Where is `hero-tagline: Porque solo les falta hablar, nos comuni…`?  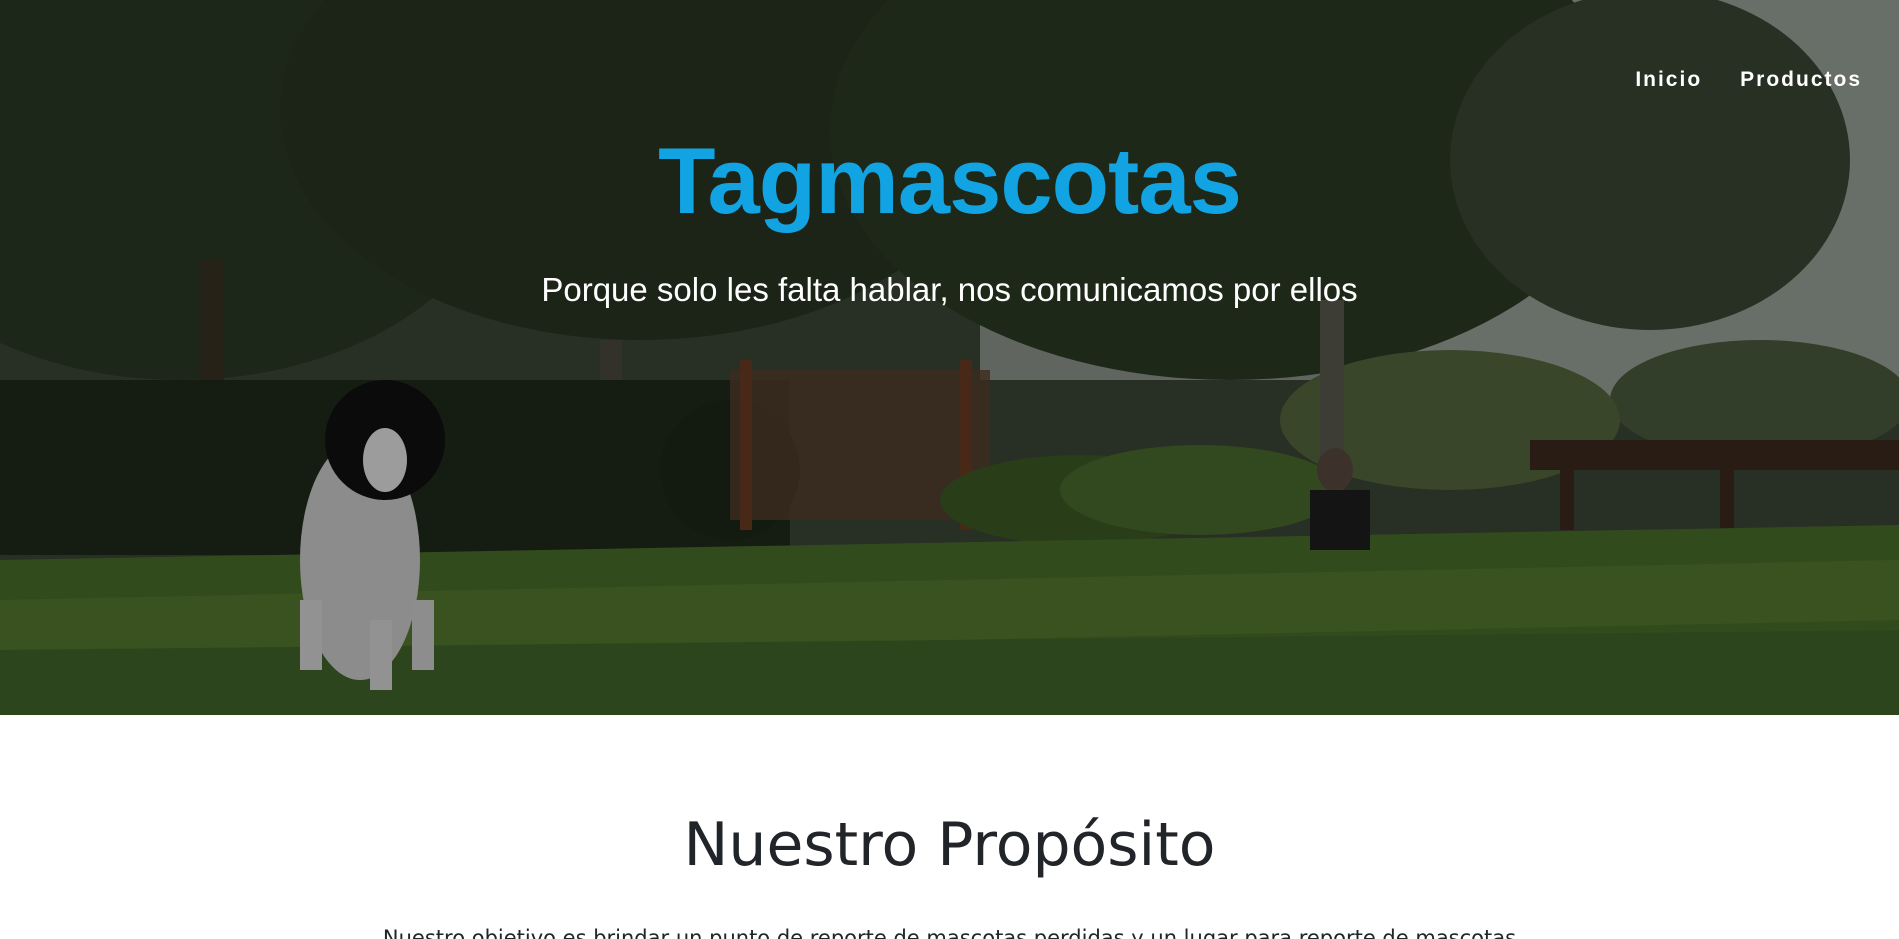 hero-tagline: Porque solo les falta hablar, nos comuni… is located at coordinates (949, 289).